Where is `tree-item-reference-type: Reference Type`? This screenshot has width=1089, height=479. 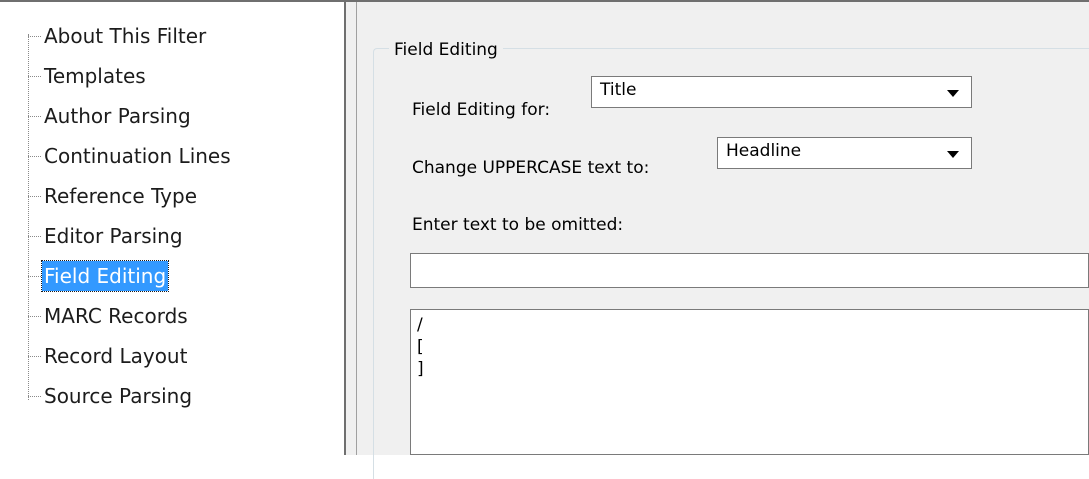
tree-item-reference-type: Reference Type is located at coordinates (113, 196).